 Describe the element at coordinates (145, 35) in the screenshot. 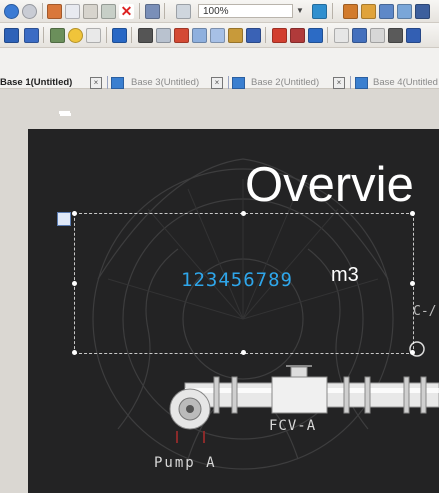

I see `keypad-icon` at that location.